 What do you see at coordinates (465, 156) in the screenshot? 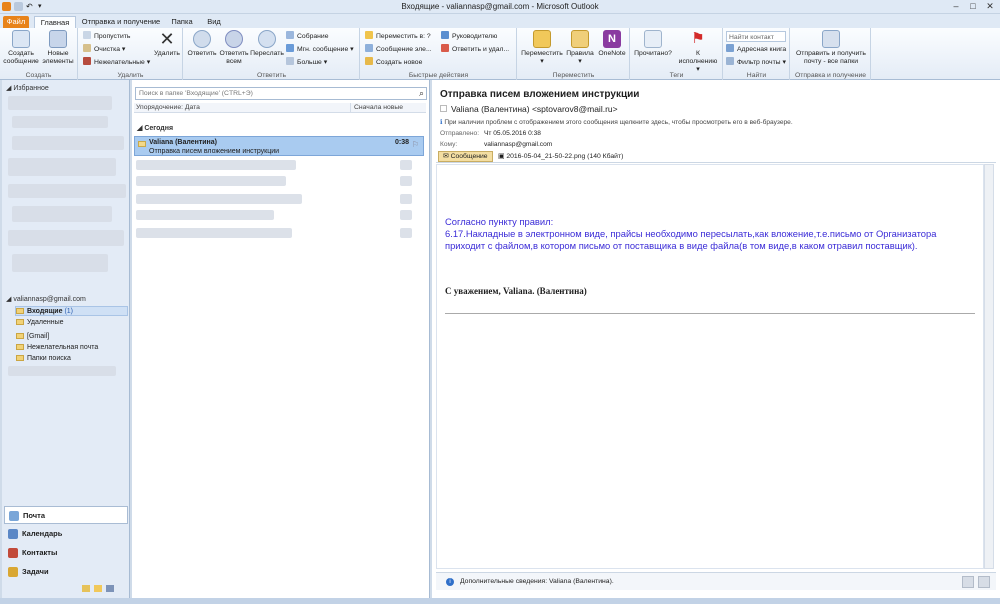
I see `message-tab: ✉ Сообщение` at bounding box center [465, 156].